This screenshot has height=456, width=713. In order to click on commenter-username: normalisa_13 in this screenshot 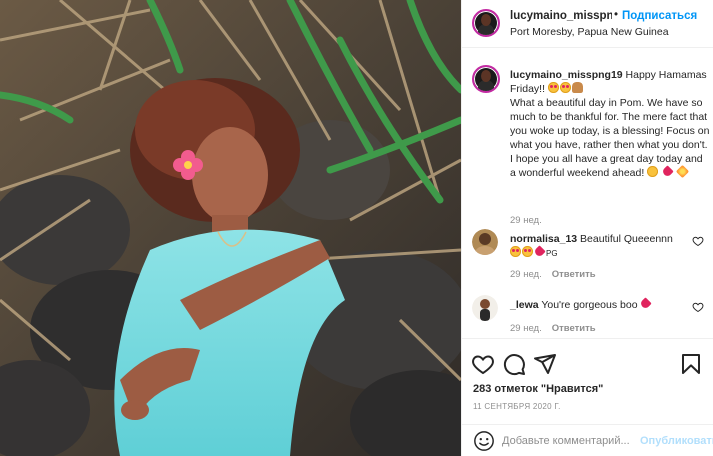, I will do `click(543, 239)`.